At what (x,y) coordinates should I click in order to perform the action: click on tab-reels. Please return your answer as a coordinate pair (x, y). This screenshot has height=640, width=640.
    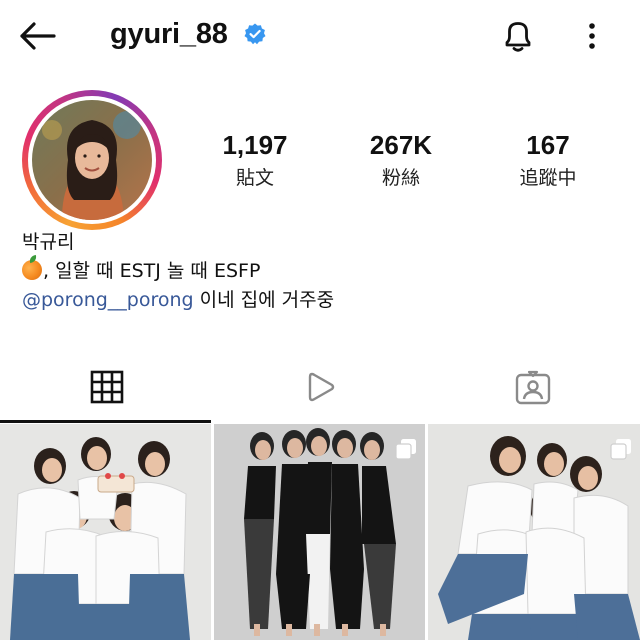
    Looking at the image, I should click on (319, 387).